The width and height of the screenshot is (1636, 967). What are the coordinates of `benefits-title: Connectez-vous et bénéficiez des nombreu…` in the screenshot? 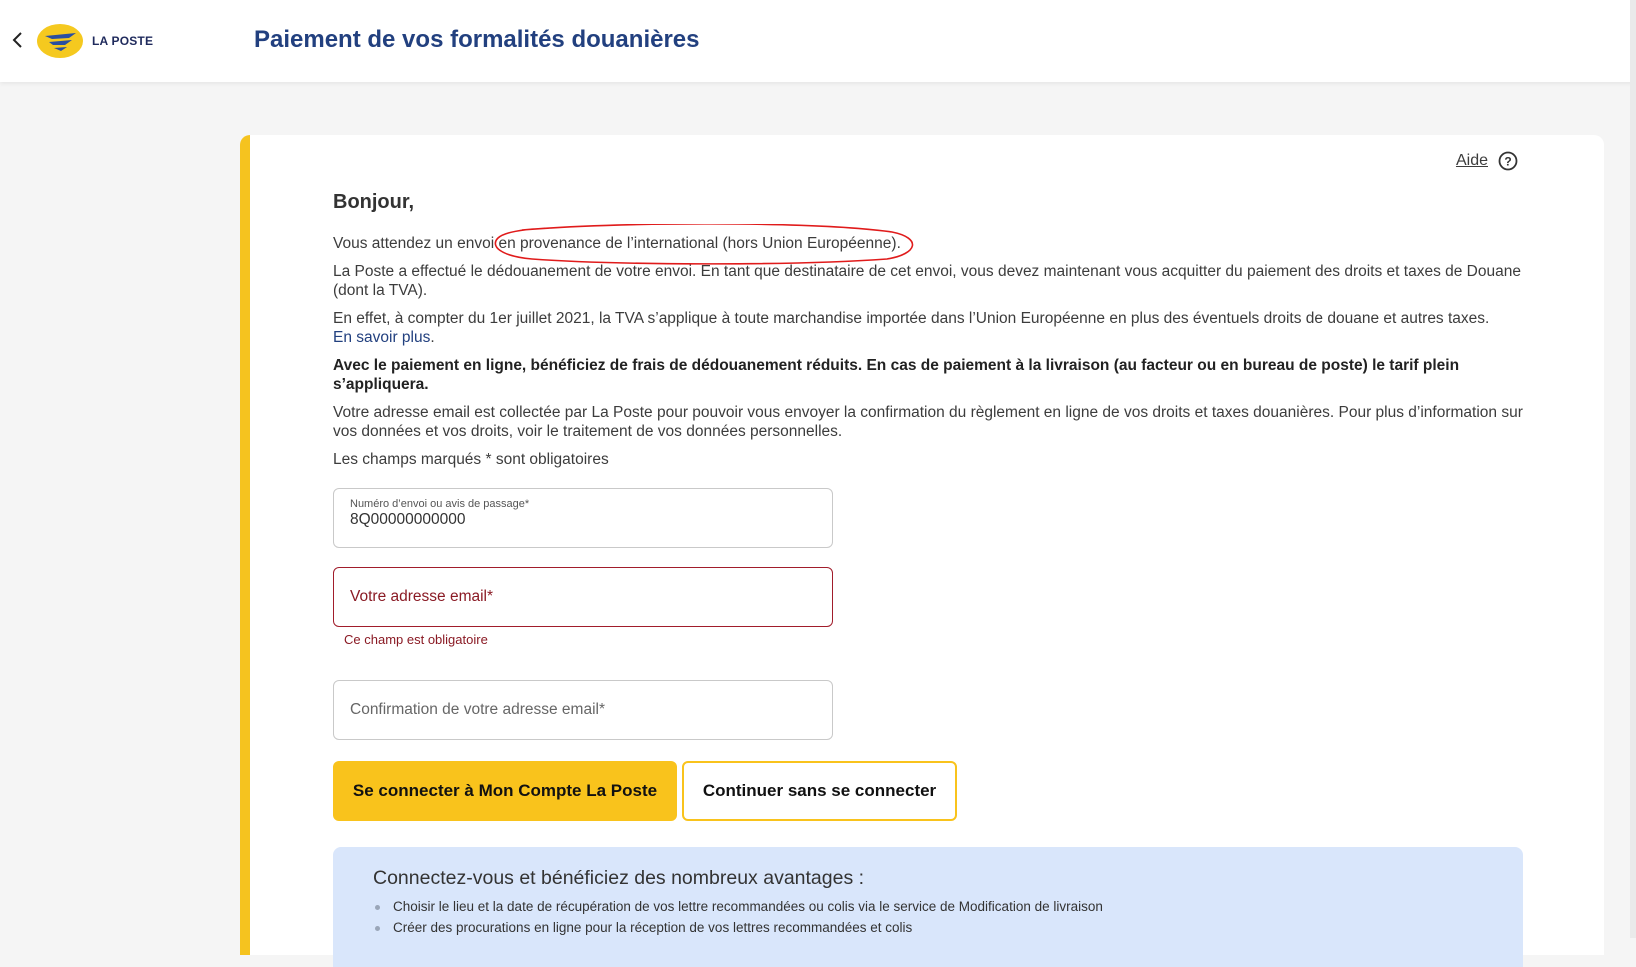 It's located at (619, 878).